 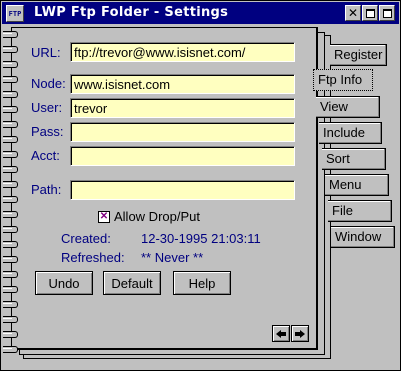 I want to click on node-label: Node:, so click(x=48, y=83).